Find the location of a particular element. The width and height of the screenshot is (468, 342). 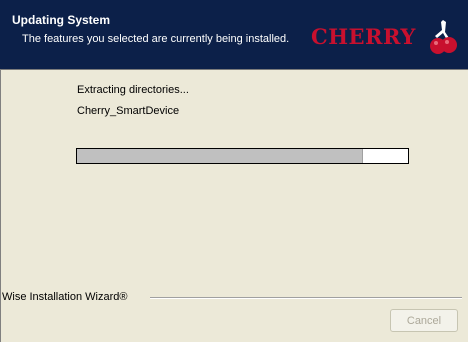

progress-fill is located at coordinates (220, 156).